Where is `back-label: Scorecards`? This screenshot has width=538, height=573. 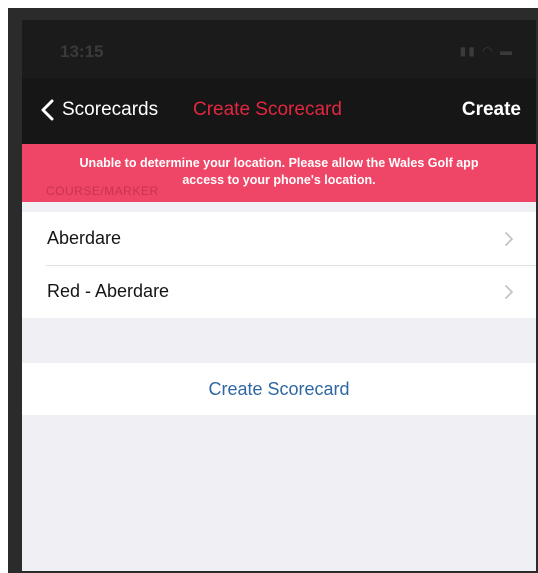
back-label: Scorecards is located at coordinates (110, 109).